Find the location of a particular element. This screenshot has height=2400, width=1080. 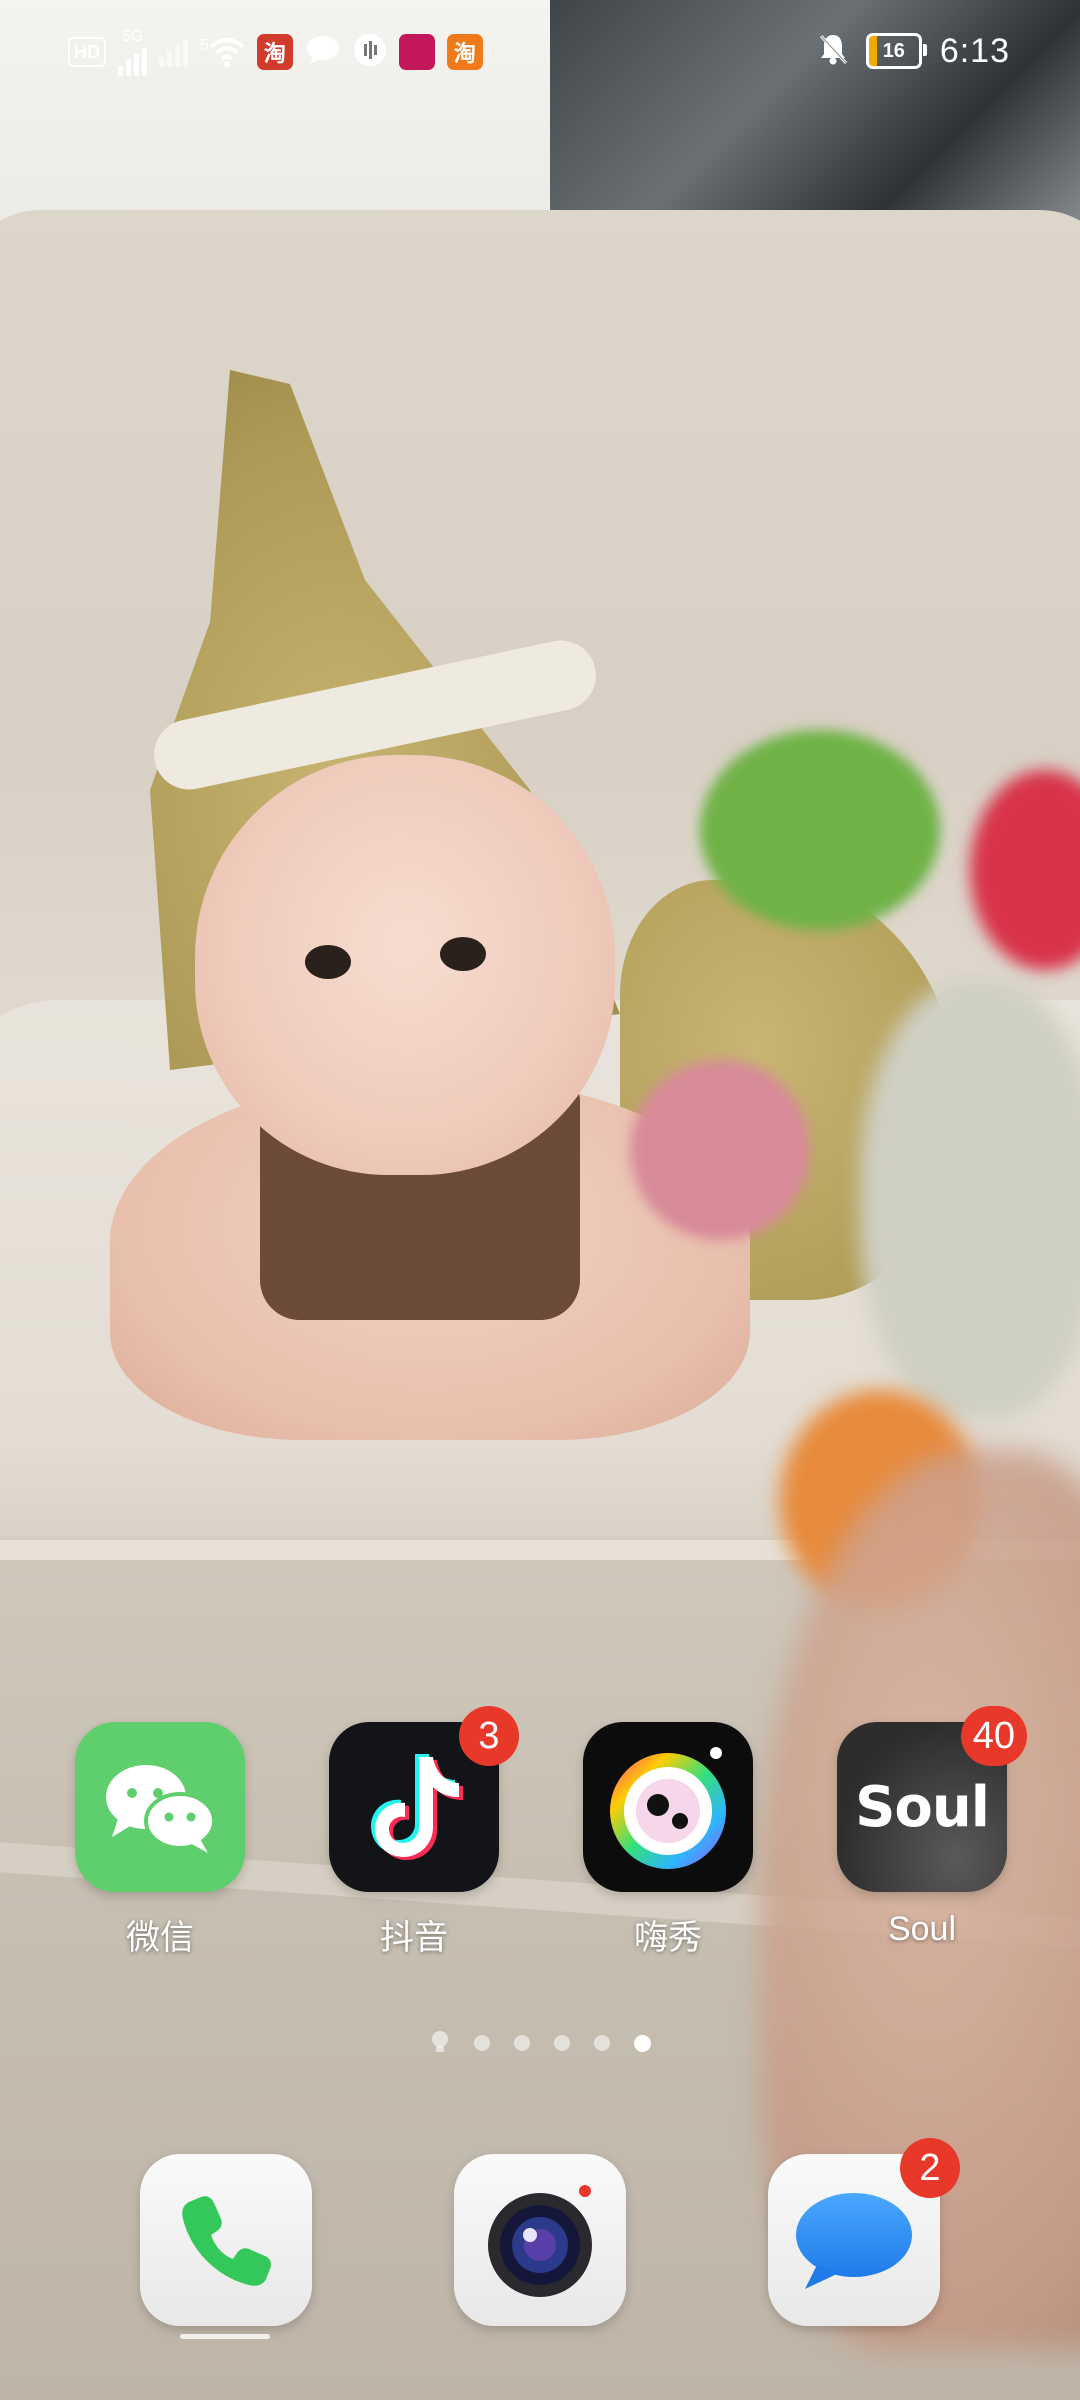

taobao-icon: 淘 is located at coordinates (274, 52).